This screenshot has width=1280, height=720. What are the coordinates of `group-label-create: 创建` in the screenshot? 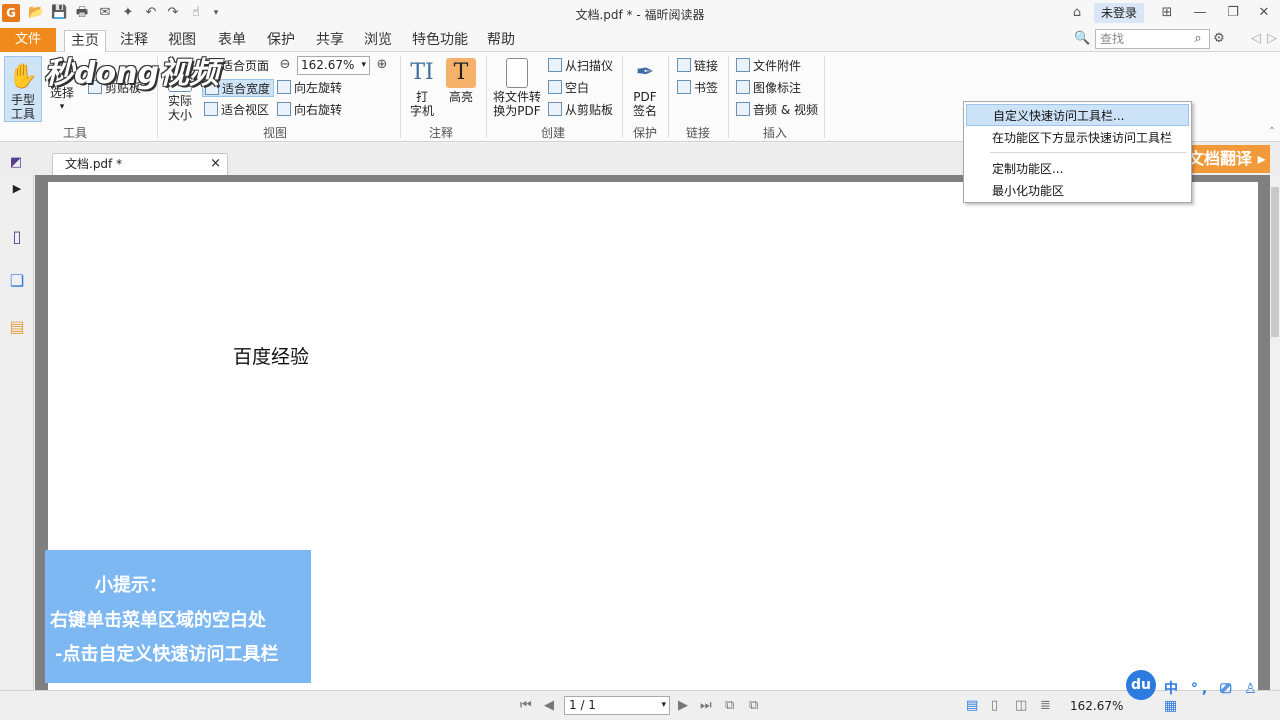 It's located at (552, 133).